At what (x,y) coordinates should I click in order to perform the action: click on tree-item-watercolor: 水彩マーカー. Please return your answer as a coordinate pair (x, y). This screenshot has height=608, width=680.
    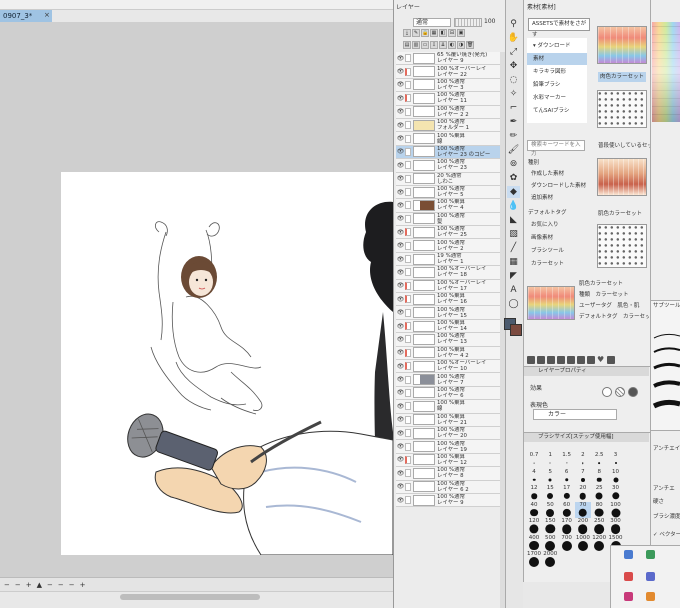
    Looking at the image, I should click on (557, 98).